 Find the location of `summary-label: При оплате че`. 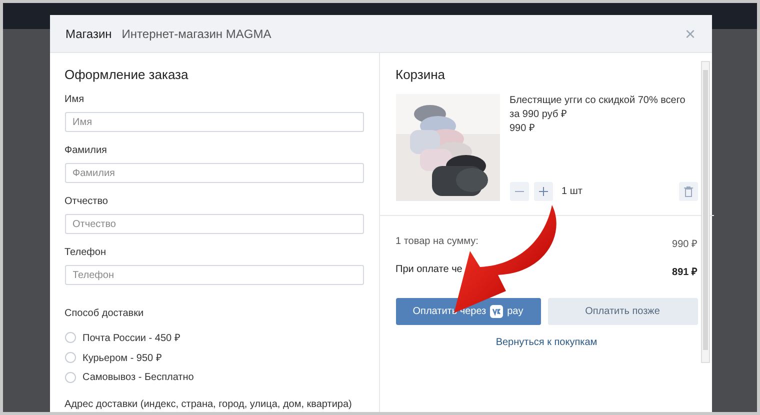

summary-label: При оплате че is located at coordinates (429, 270).